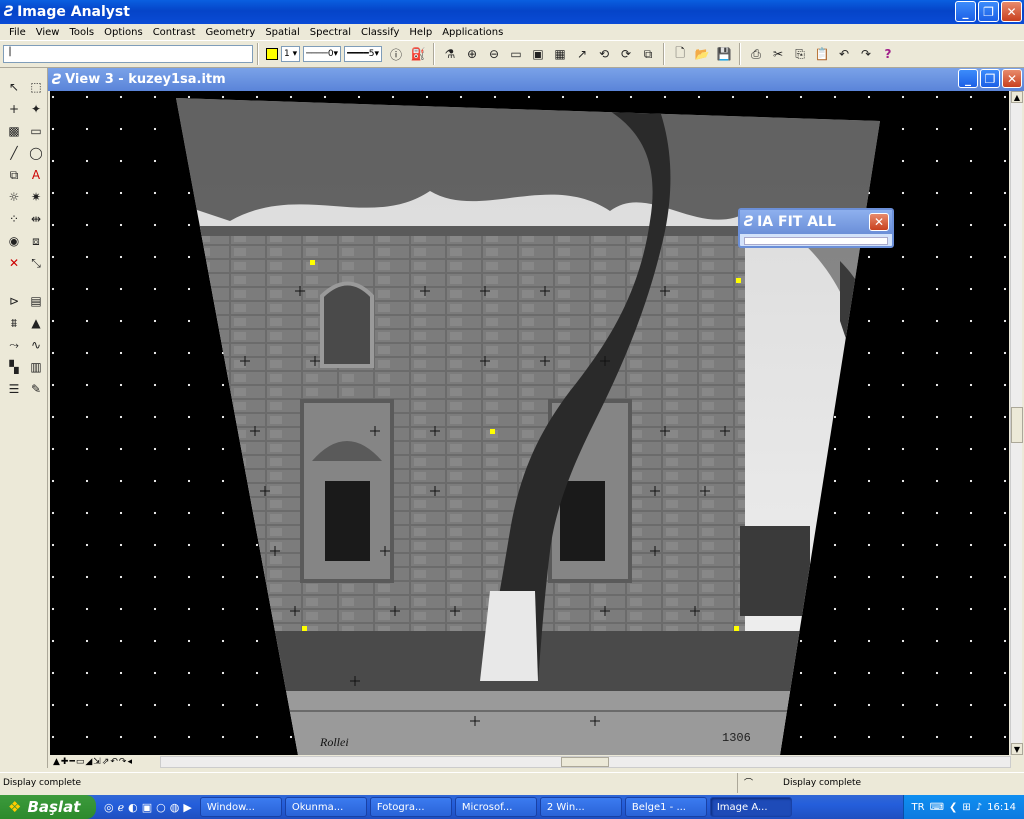 This screenshot has width=1024, height=819. I want to click on open-folder-icon: 📂, so click(702, 54).